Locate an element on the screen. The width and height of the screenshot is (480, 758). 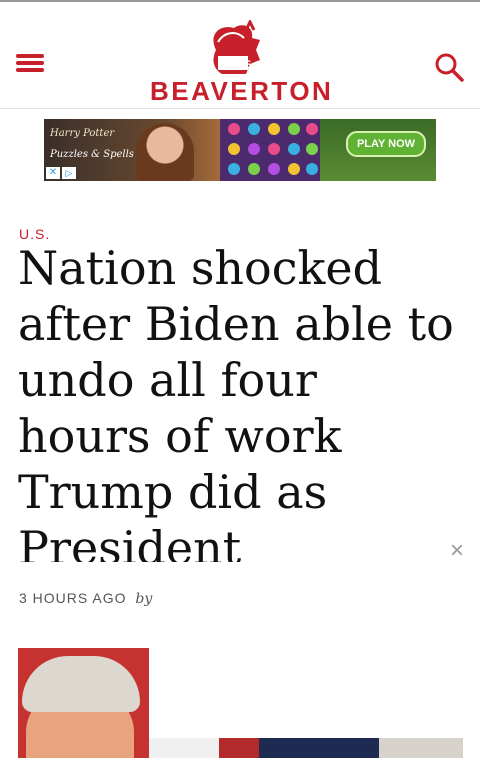
site-header: THE BEAVERTON is located at coordinates (240, 55).